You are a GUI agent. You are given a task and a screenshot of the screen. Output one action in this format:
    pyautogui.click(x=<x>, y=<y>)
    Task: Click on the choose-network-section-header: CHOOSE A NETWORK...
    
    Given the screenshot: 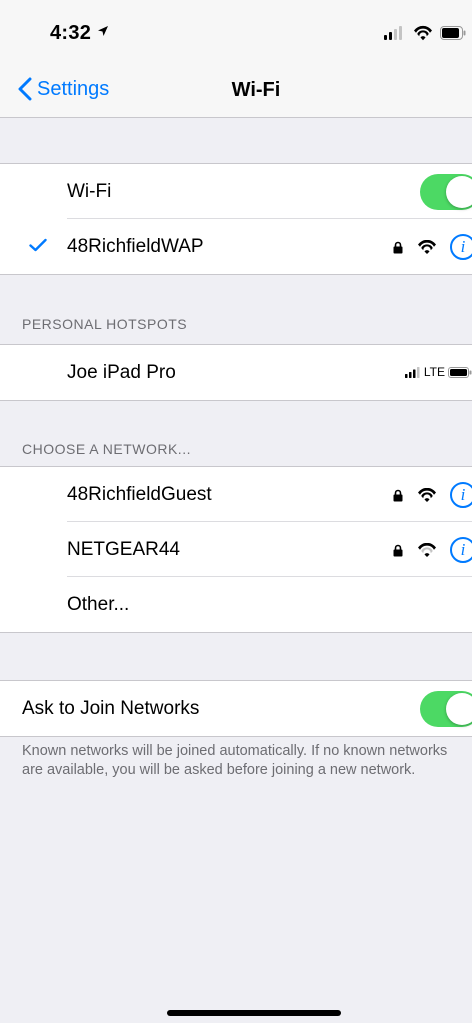 What is the action you would take?
    pyautogui.click(x=106, y=449)
    